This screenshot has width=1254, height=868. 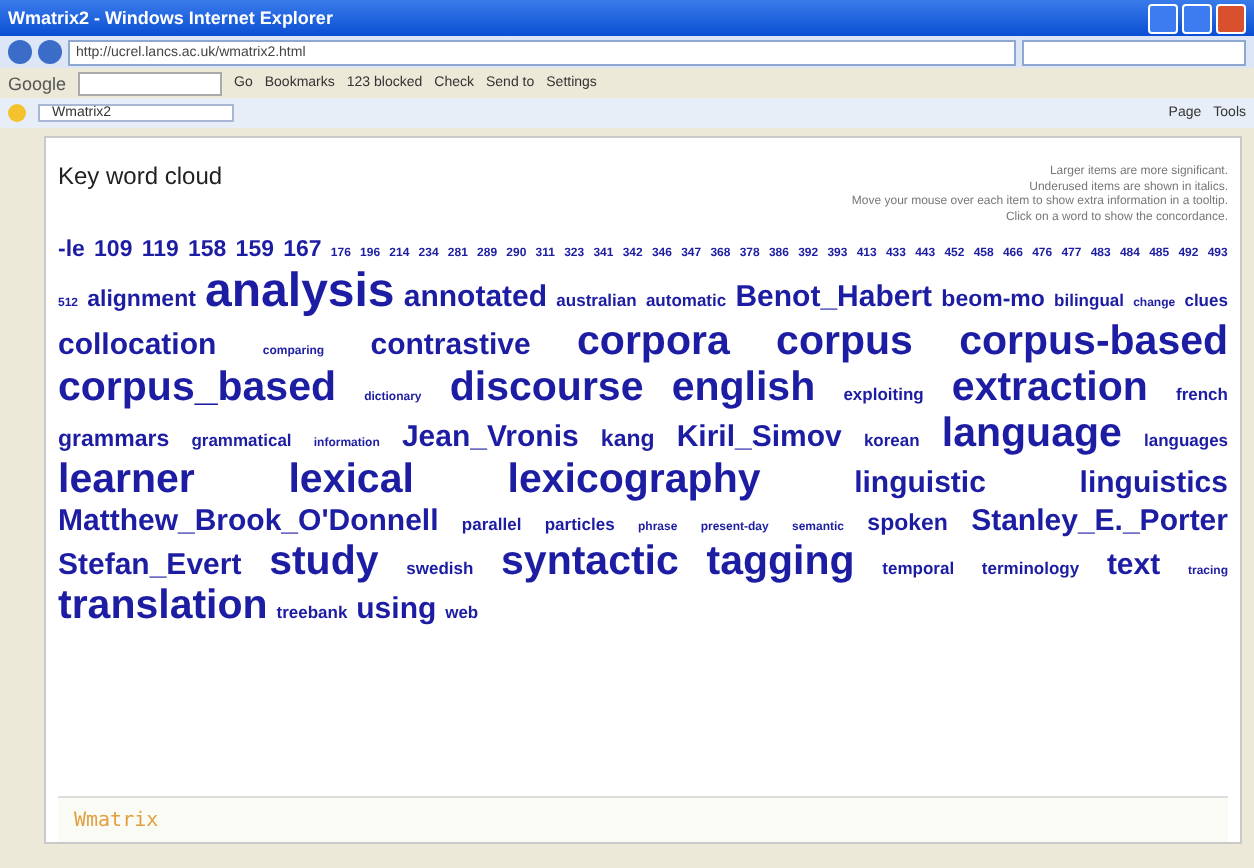 What do you see at coordinates (141, 299) in the screenshot?
I see `keyword-link: alignment` at bounding box center [141, 299].